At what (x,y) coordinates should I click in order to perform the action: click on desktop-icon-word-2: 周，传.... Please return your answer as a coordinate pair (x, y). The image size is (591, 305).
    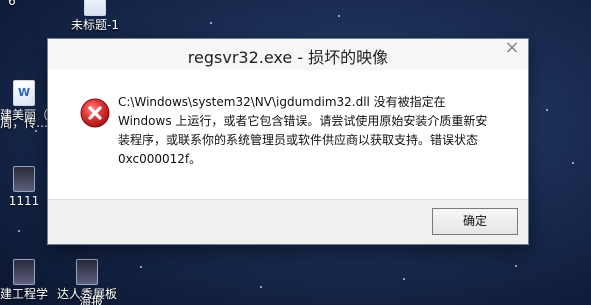
    Looking at the image, I should click on (24, 123).